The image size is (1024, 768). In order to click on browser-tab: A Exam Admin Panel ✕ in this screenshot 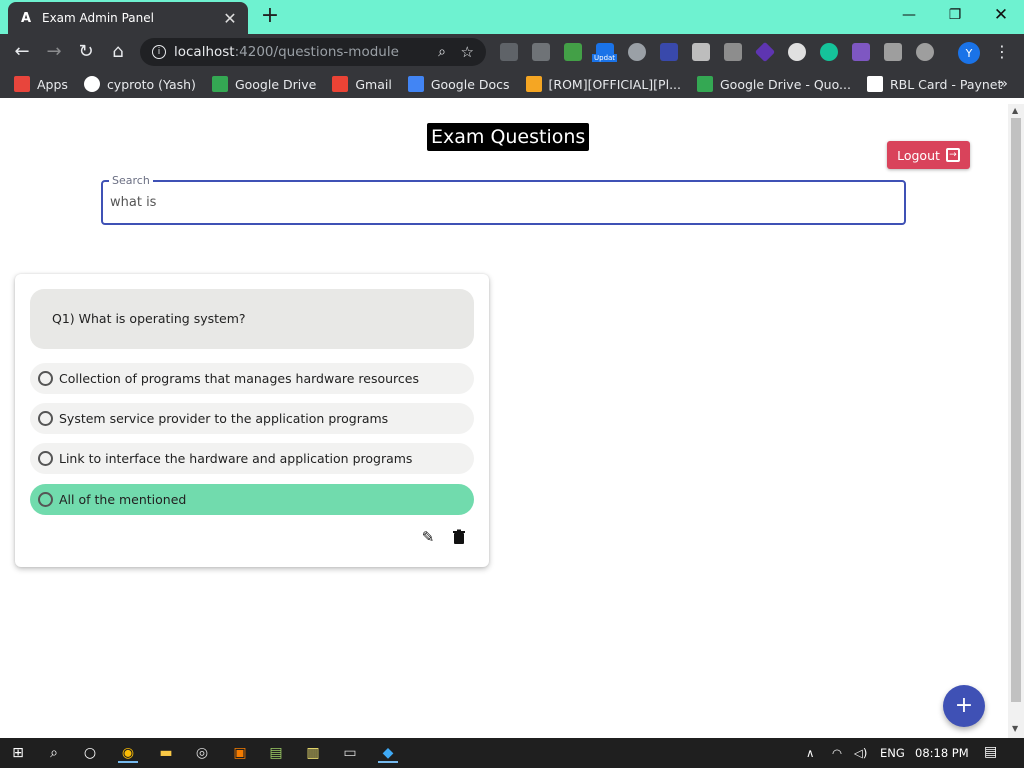, I will do `click(128, 18)`.